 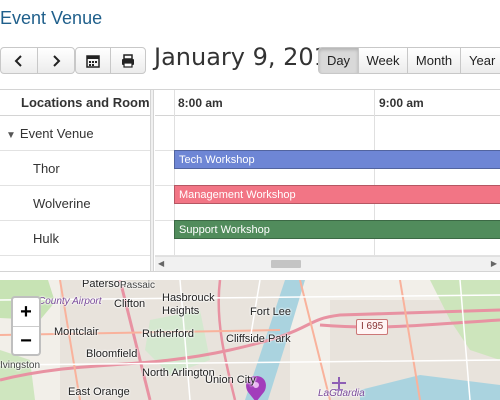 I want to click on resource-label: Thor, so click(x=46, y=168).